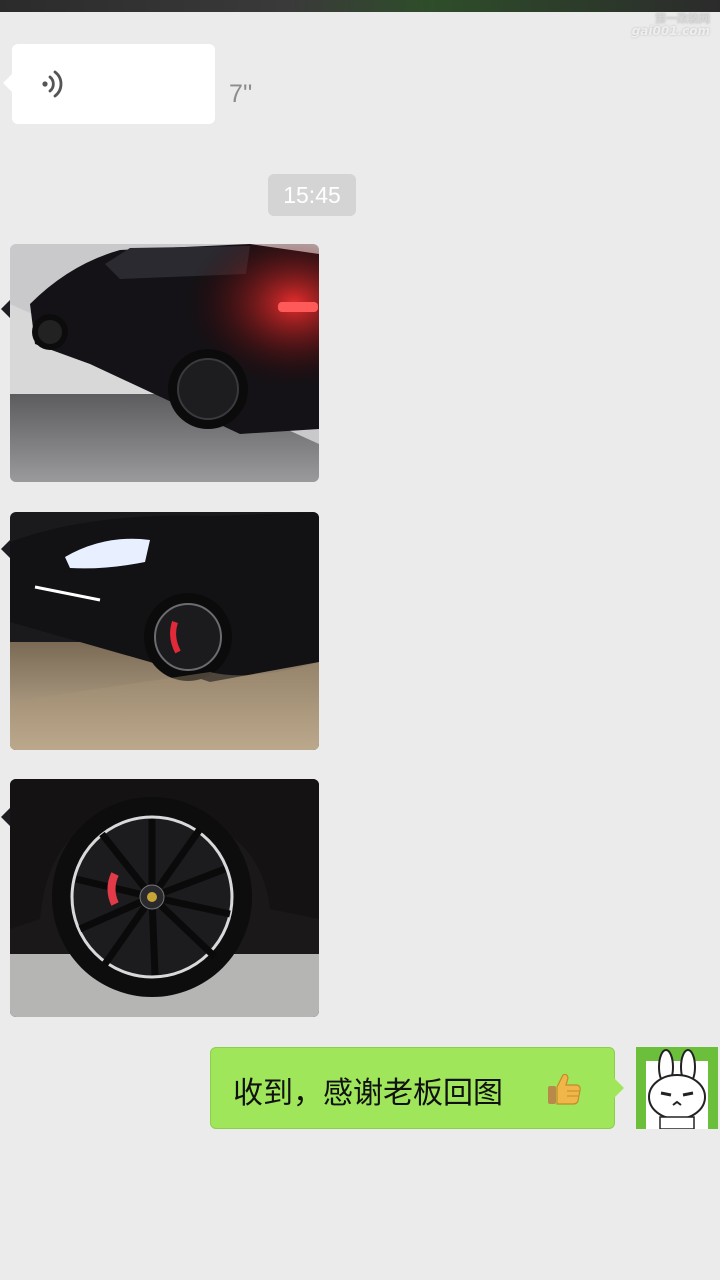  I want to click on photo-car-front, so click(164, 631).